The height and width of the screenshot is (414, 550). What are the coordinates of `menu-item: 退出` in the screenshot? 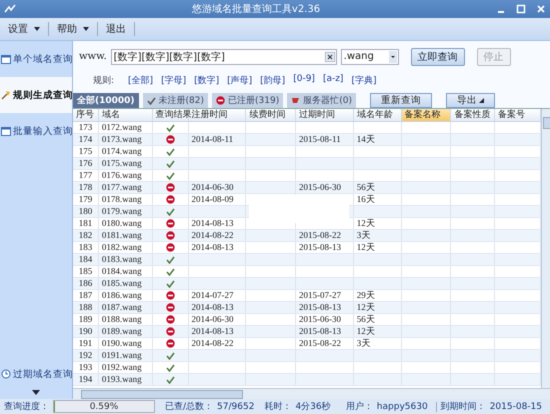 It's located at (116, 29).